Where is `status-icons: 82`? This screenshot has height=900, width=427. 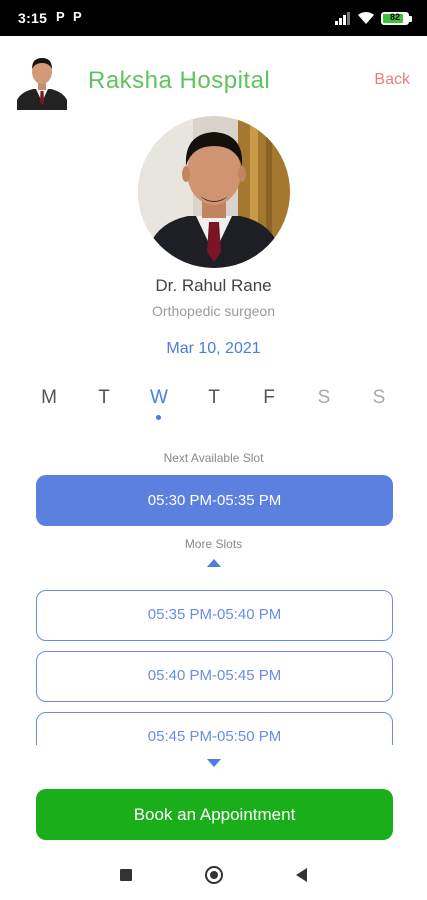 status-icons: 82 is located at coordinates (373, 18).